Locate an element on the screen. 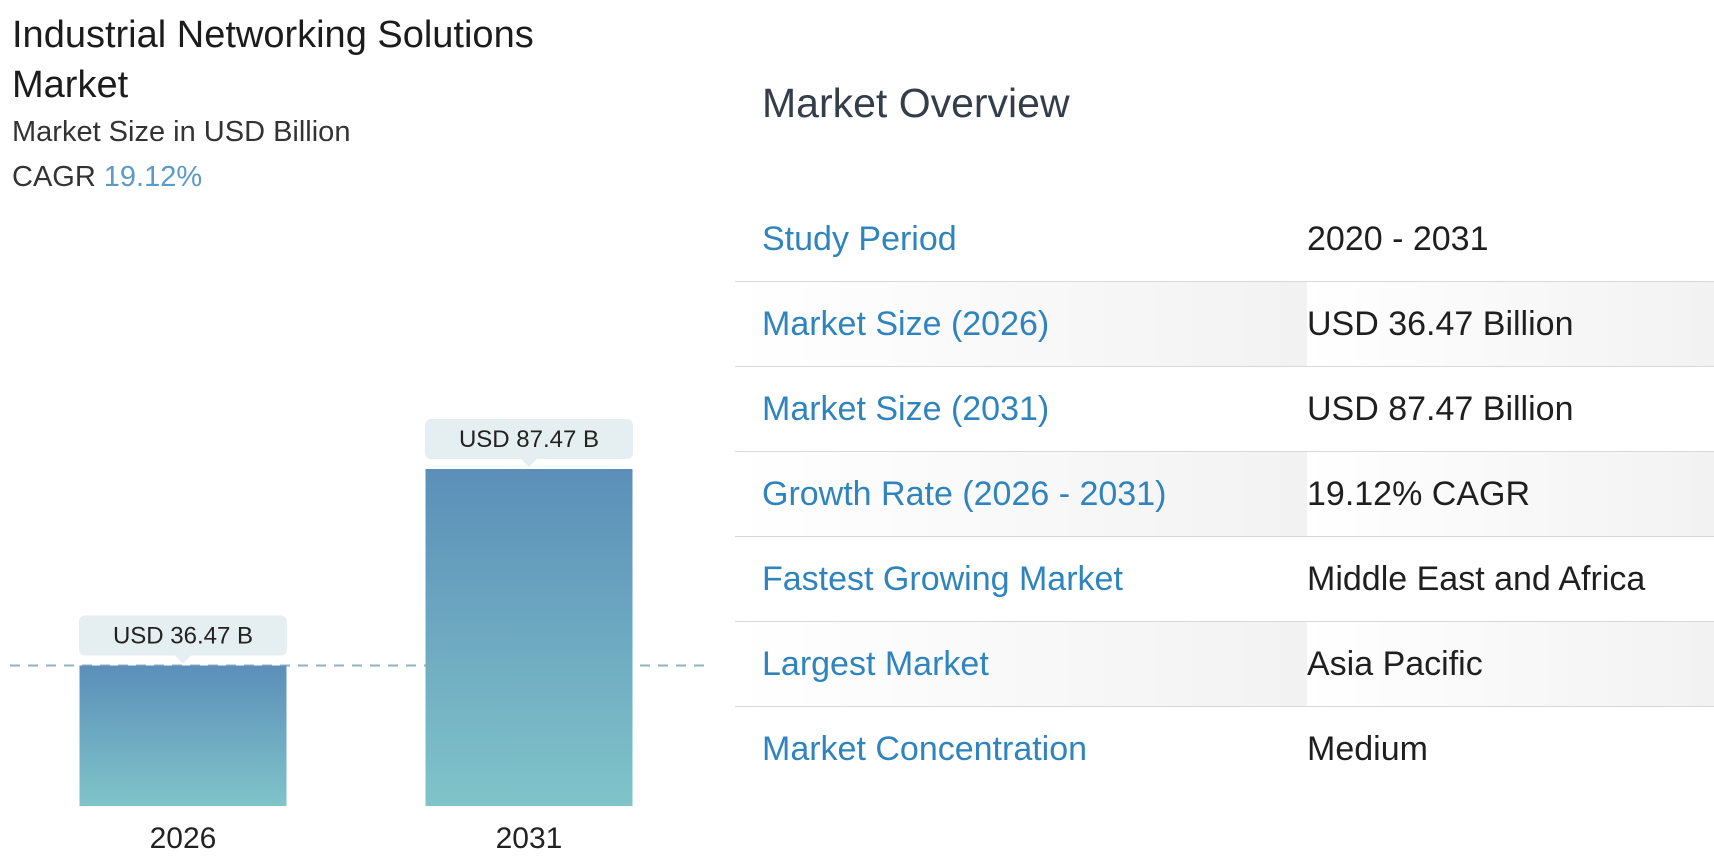 The height and width of the screenshot is (865, 1714). x-tick-label: 2026 is located at coordinates (183, 838).